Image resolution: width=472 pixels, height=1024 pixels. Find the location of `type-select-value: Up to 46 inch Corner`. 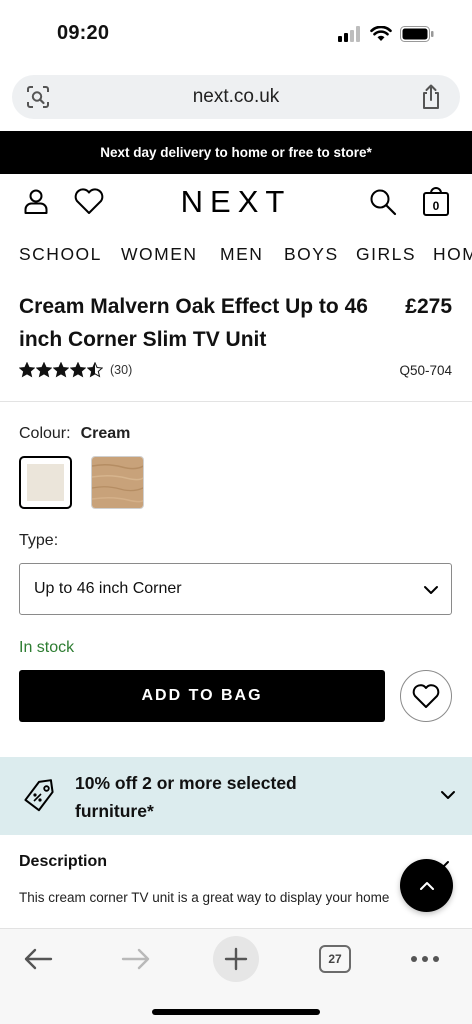

type-select-value: Up to 46 inch Corner is located at coordinates (108, 588).